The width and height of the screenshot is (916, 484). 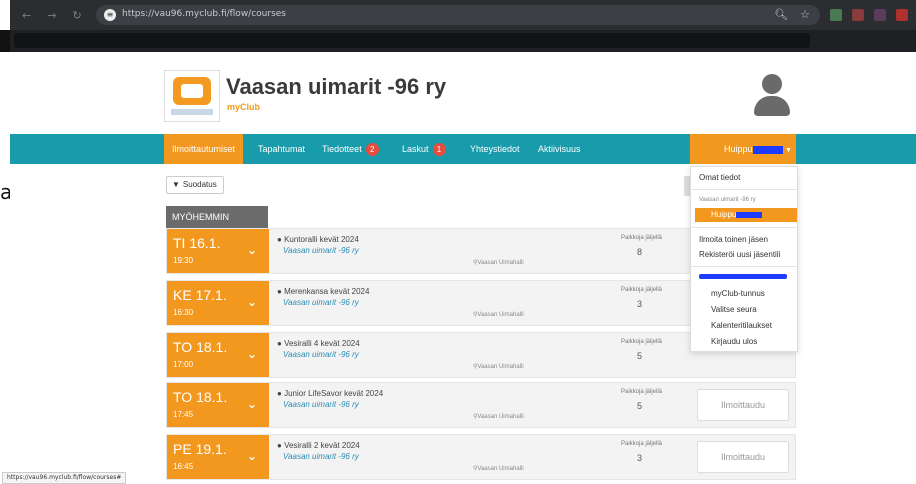 I want to click on menu-item-logout: Kirjaudu ulos, so click(x=734, y=341).